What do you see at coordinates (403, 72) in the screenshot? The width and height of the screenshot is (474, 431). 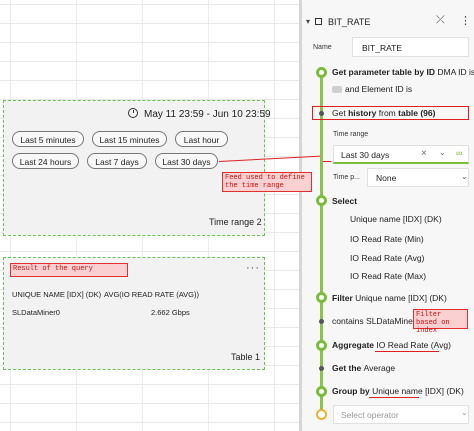 I see `step-get-parameter-table: Get parameter table by ID DMA ID is` at bounding box center [403, 72].